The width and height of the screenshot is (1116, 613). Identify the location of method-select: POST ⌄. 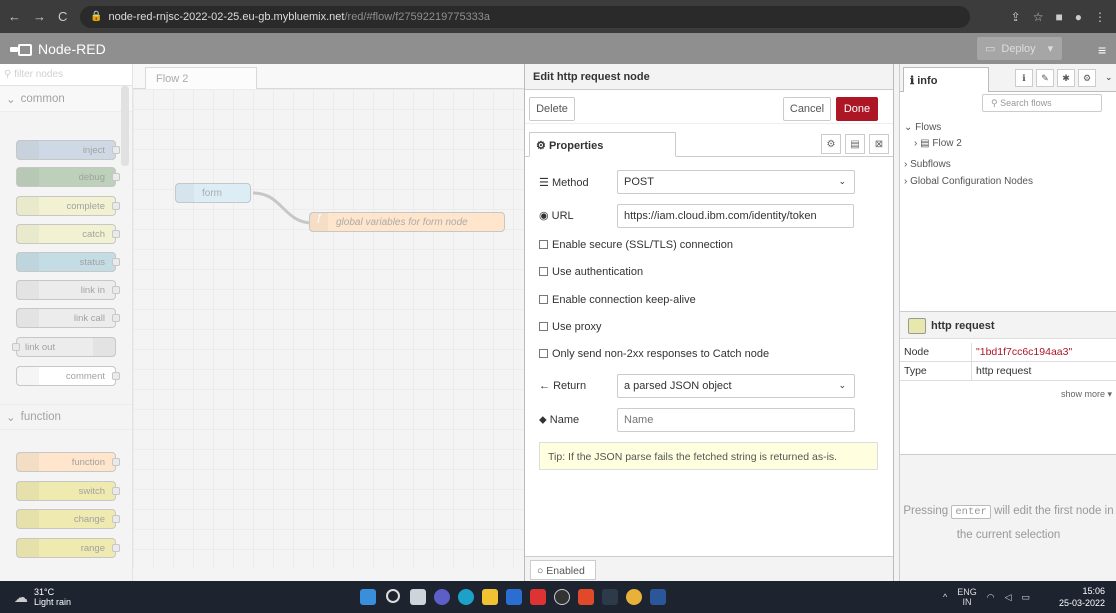
(736, 182).